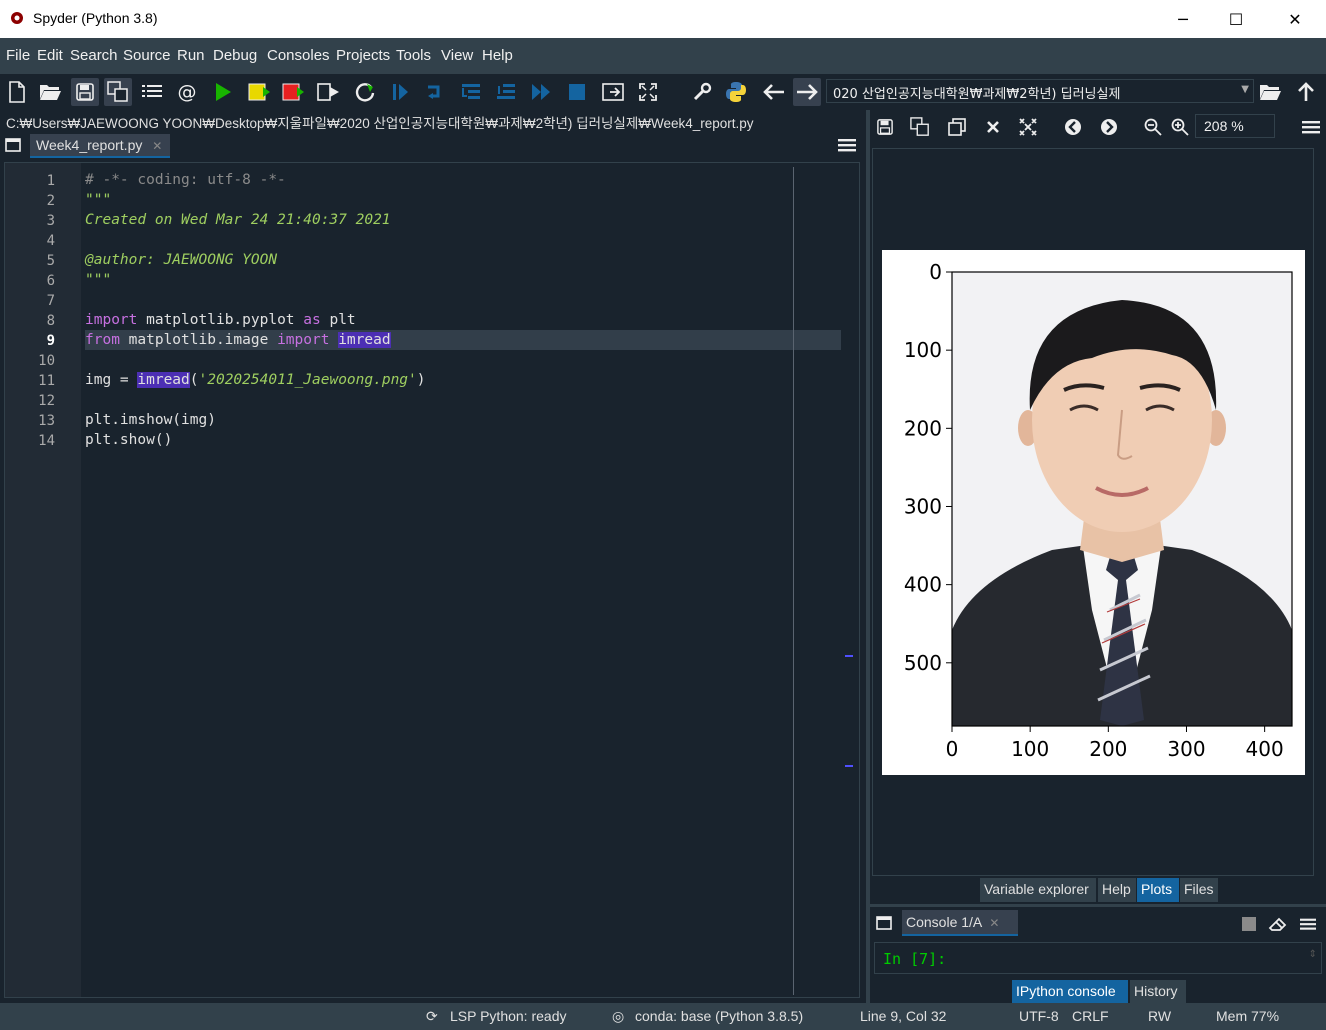 This screenshot has height=1030, width=1326. What do you see at coordinates (935, 272) in the screenshot?
I see `y-tick-label: 0` at bounding box center [935, 272].